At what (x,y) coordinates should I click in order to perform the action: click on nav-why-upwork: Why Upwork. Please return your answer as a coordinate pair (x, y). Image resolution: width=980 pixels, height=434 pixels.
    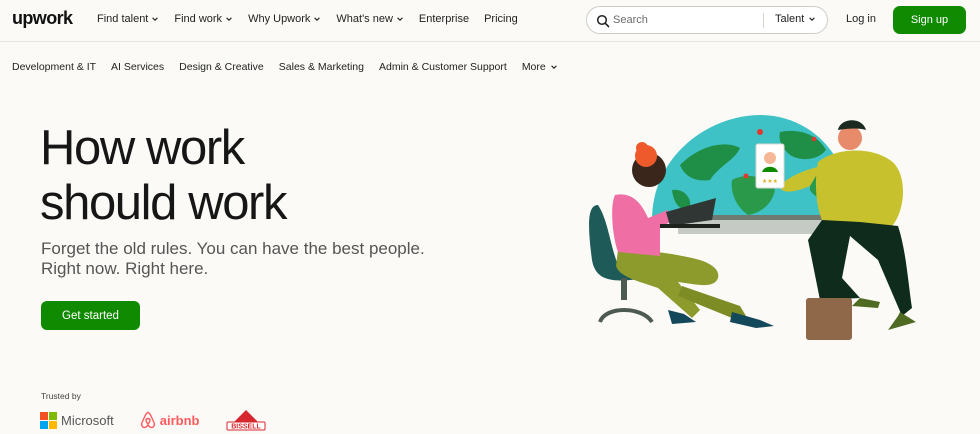
    Looking at the image, I should click on (284, 19).